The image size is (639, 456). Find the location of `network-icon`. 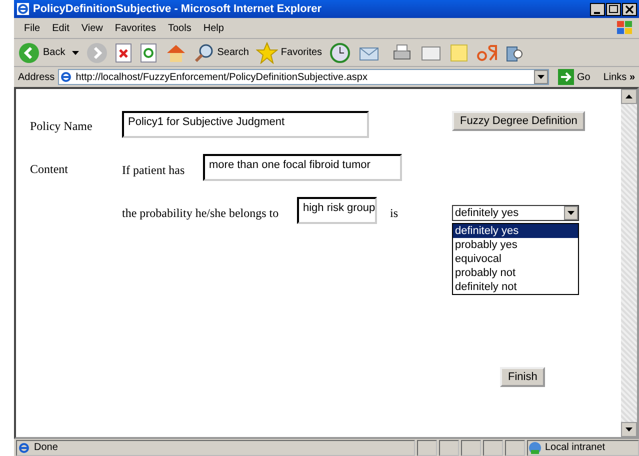

network-icon is located at coordinates (535, 447).